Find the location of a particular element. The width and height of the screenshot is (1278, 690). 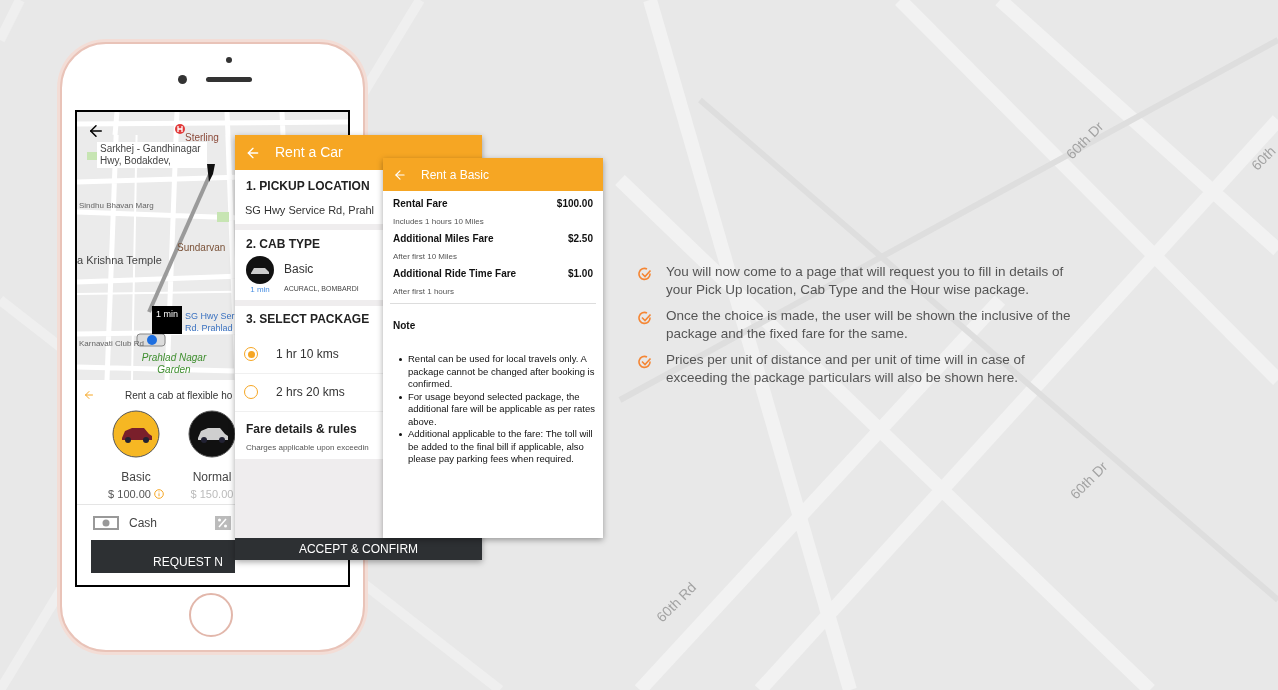

road-label: 60th is located at coordinates (1262, 158).